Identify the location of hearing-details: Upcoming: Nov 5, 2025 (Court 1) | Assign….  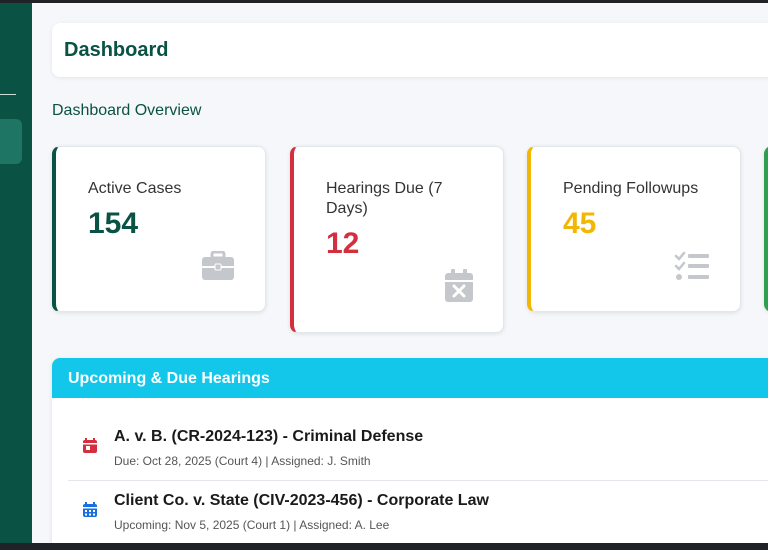
(252, 525).